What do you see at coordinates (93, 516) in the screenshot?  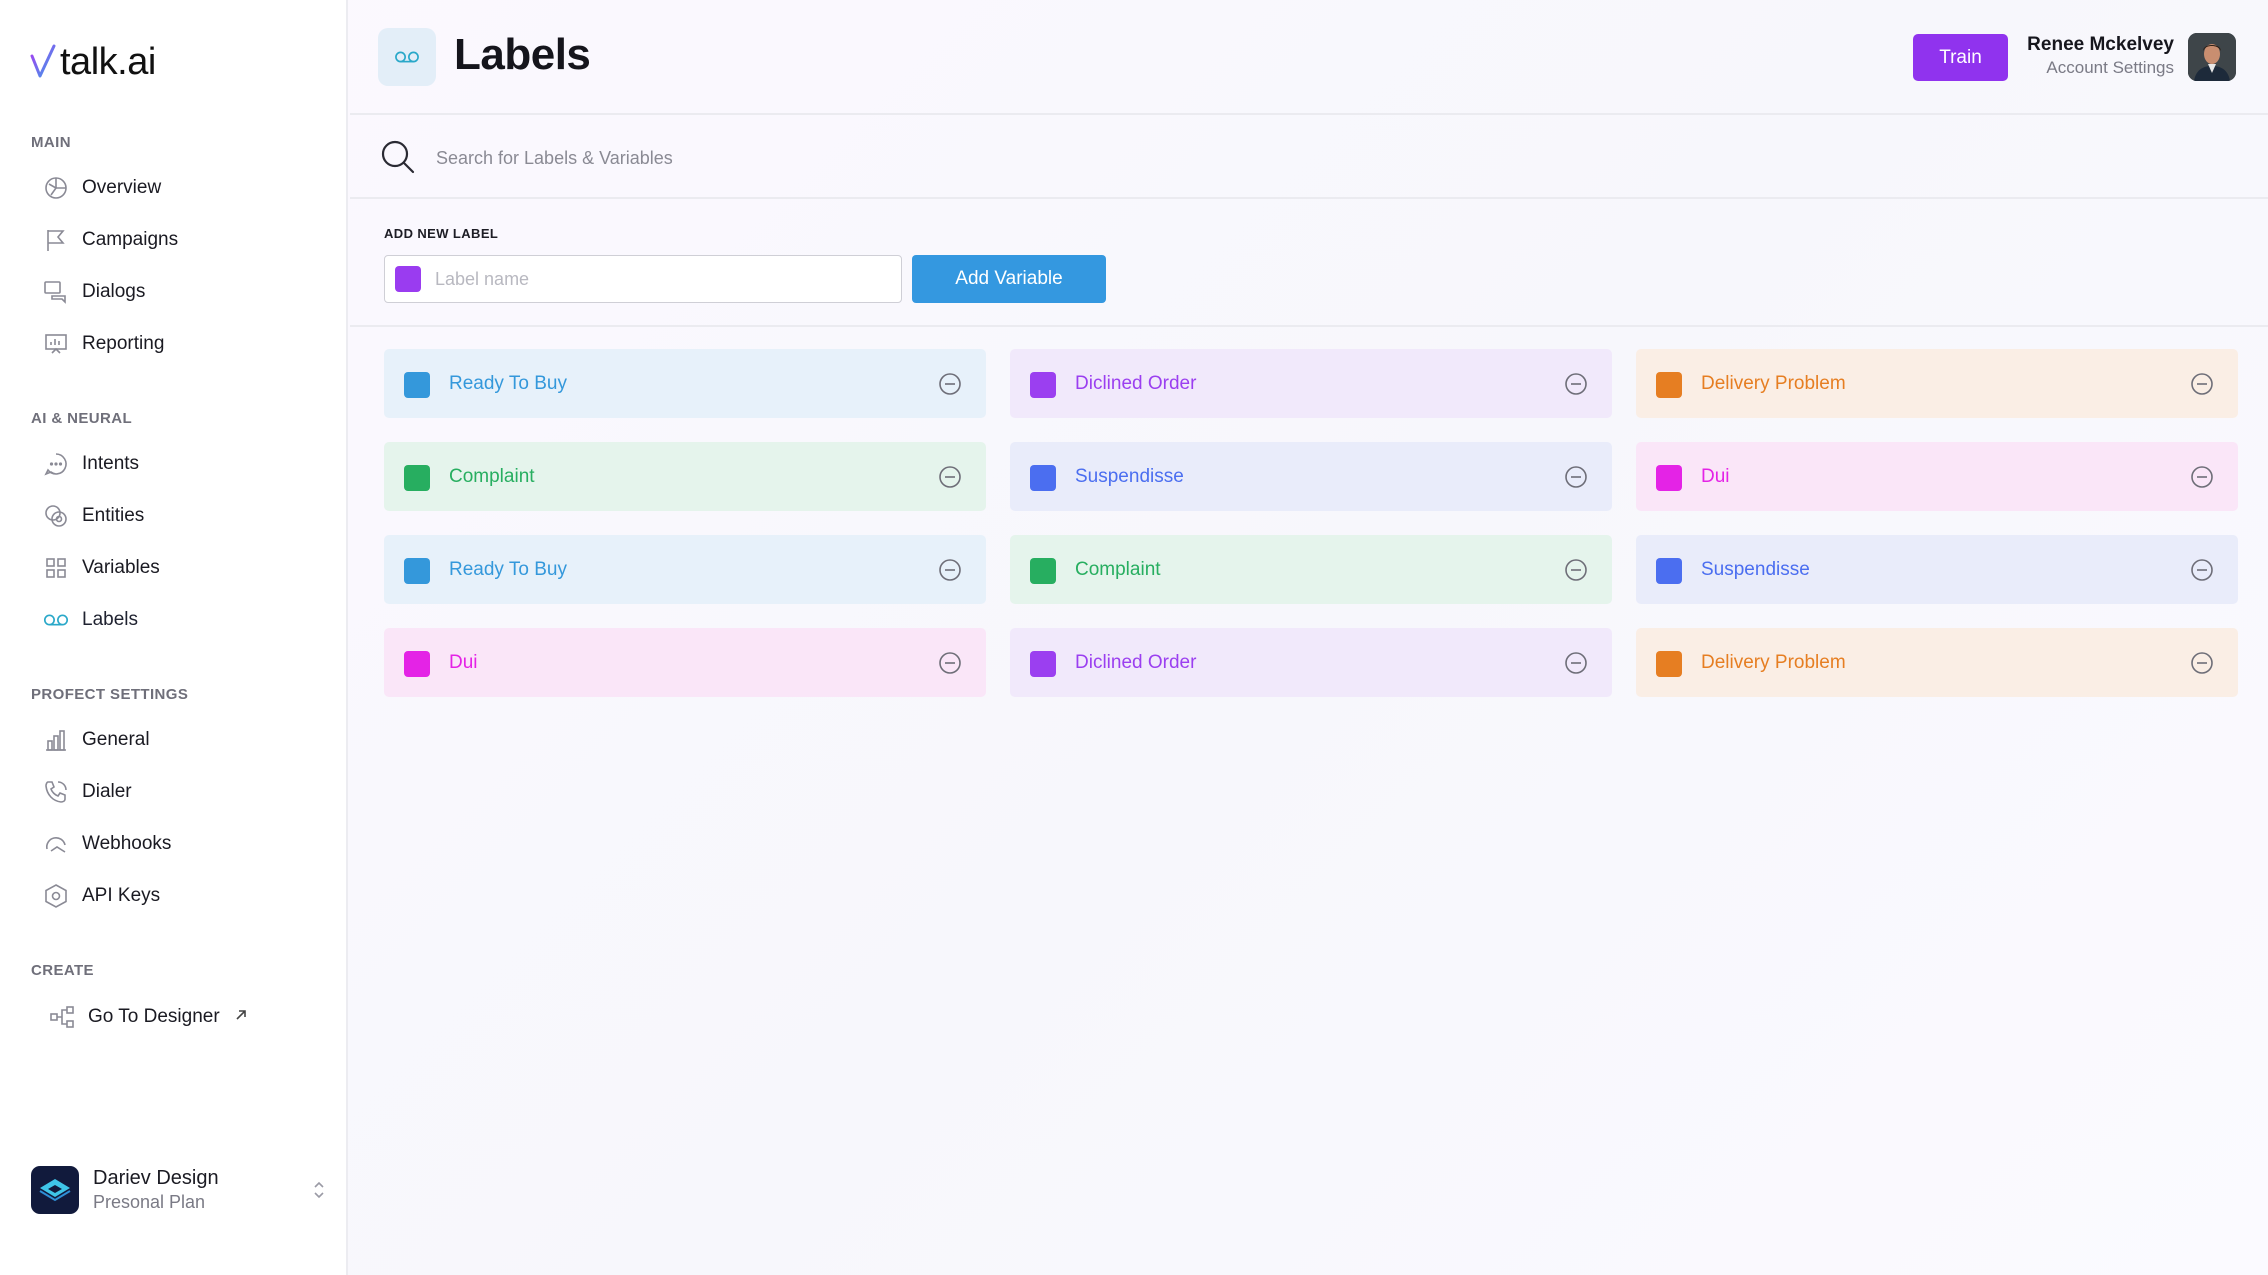 I see `sidebar-item-entities: Entities` at bounding box center [93, 516].